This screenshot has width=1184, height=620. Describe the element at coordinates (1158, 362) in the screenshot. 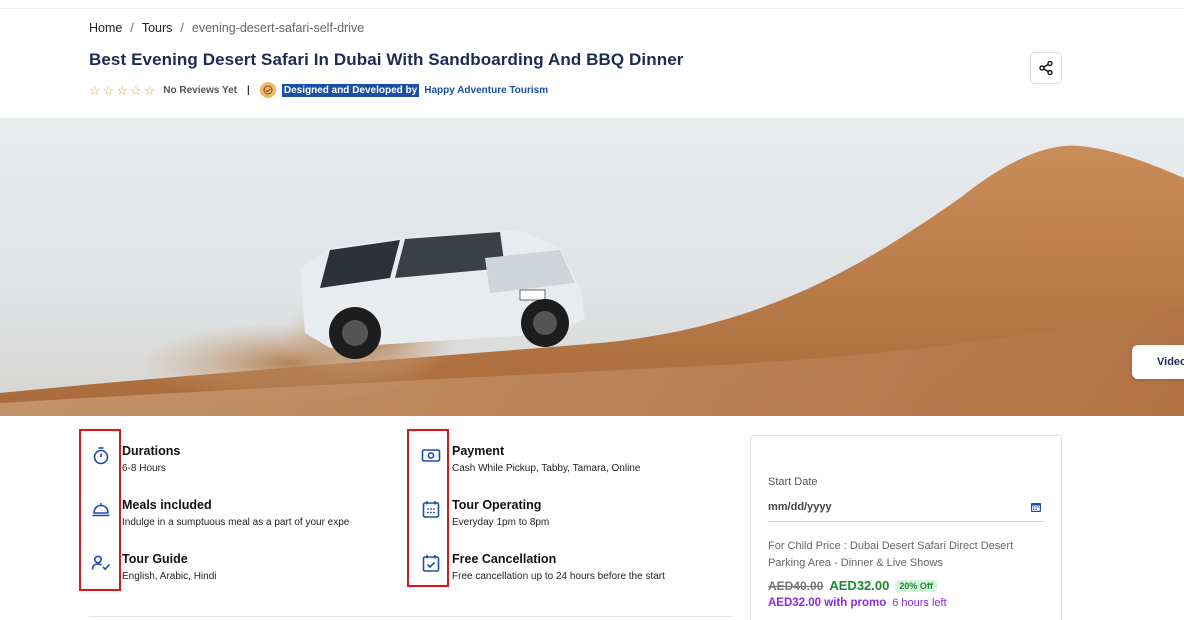

I see `video-button: Video` at that location.